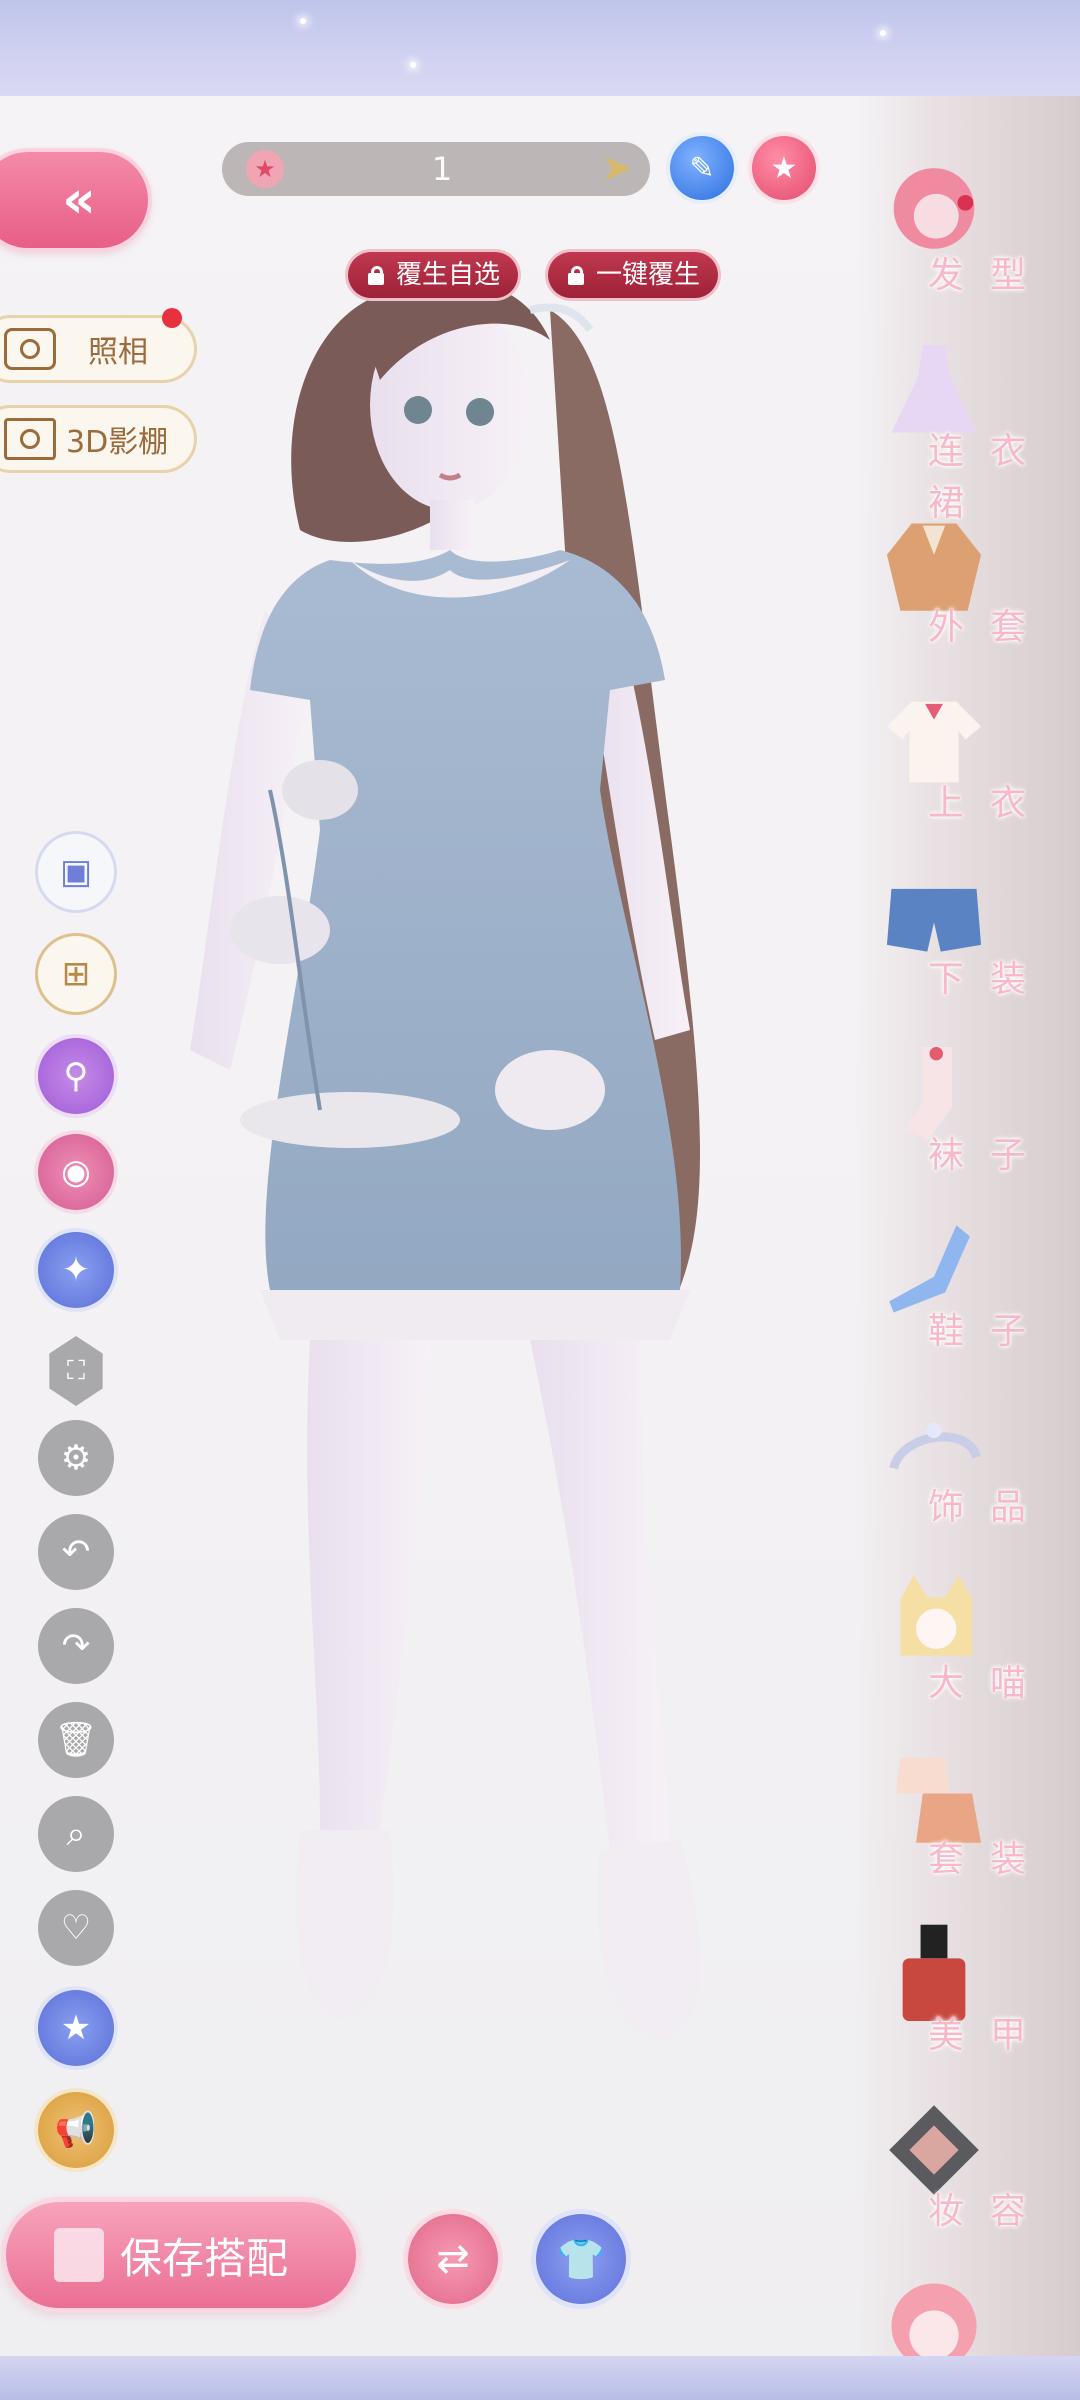 The image size is (1080, 2400). Describe the element at coordinates (990, 979) in the screenshot. I see `category-label: 下装` at that location.